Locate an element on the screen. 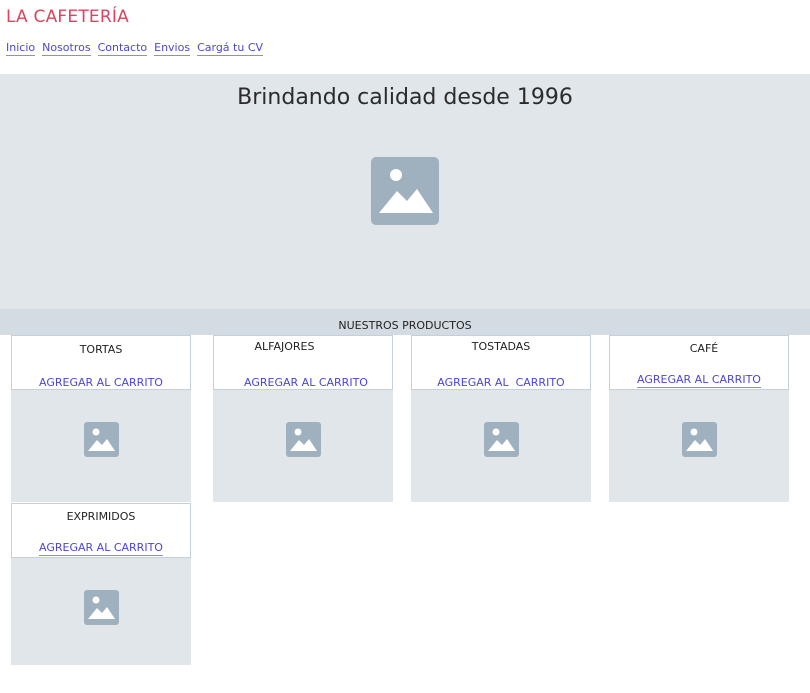 The image size is (810, 693). nav-link-nosotros: Nosotros is located at coordinates (66, 48).